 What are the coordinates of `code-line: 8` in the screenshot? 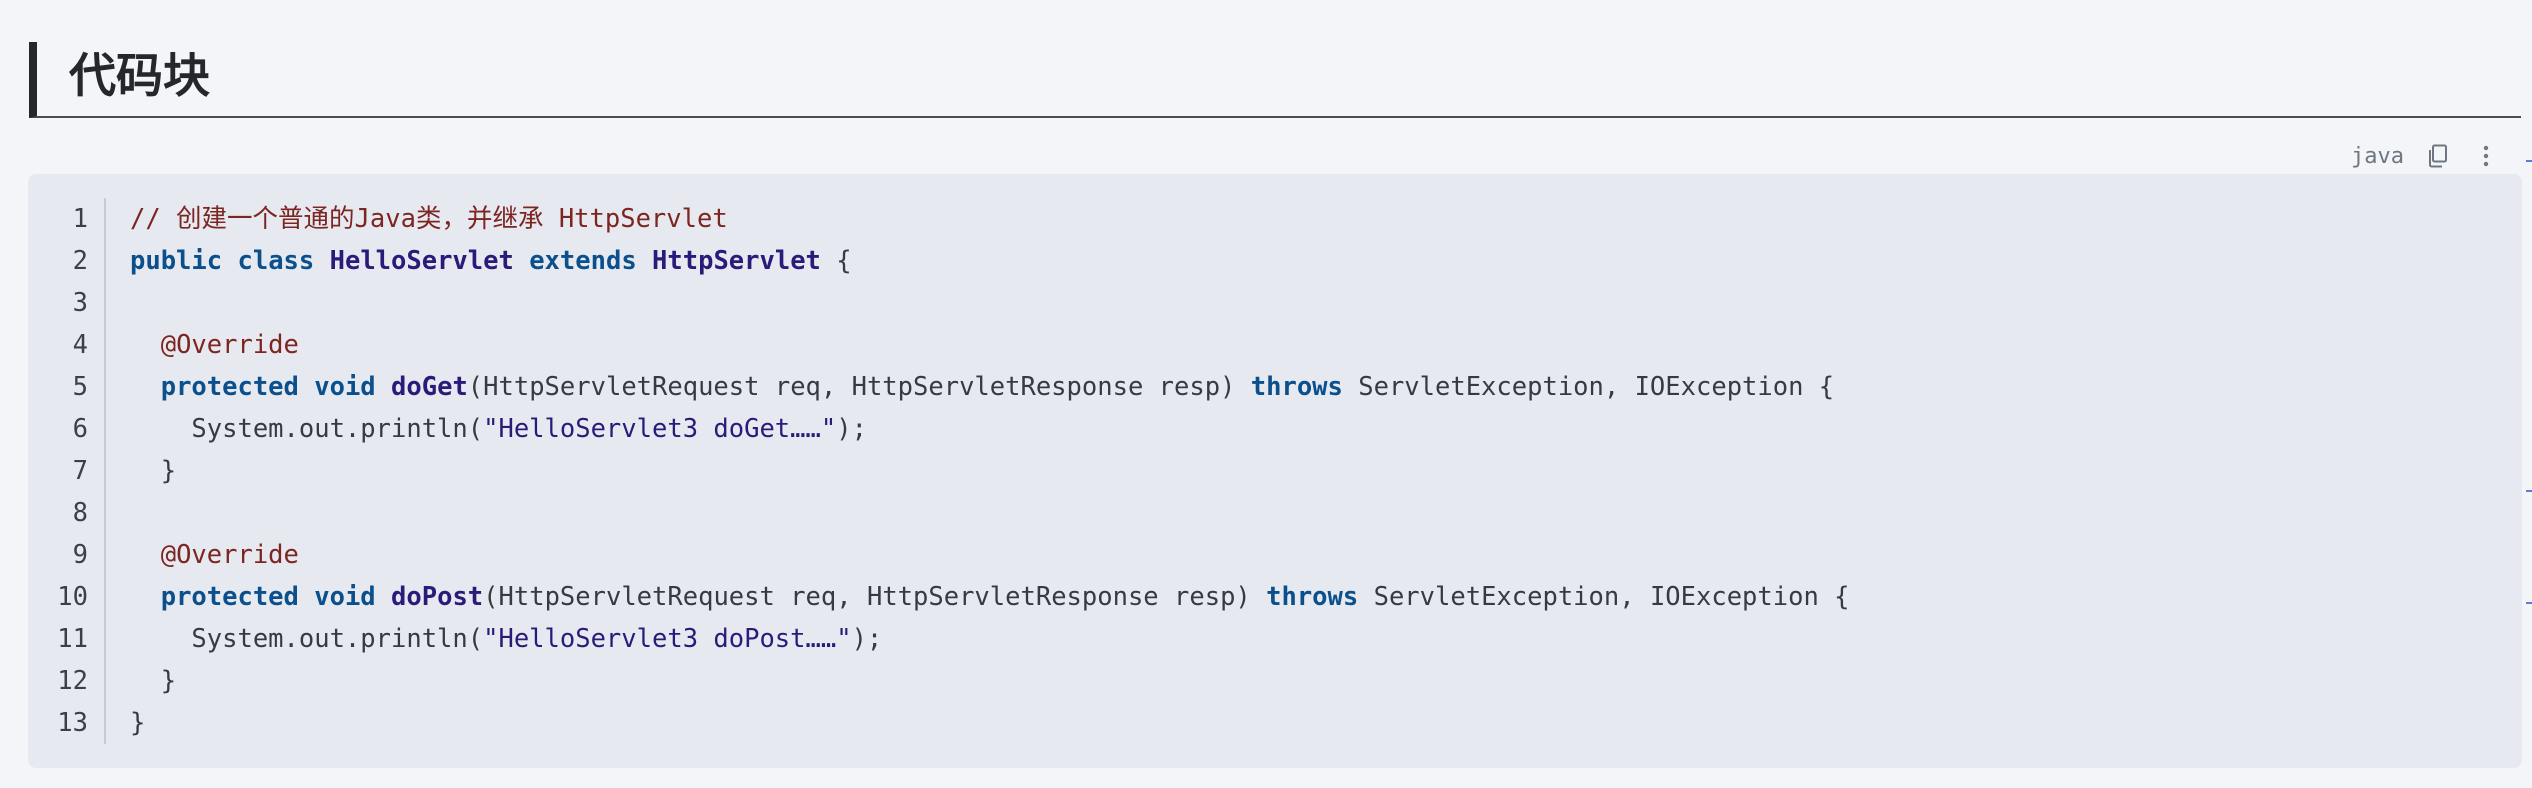 It's located at (1275, 513).